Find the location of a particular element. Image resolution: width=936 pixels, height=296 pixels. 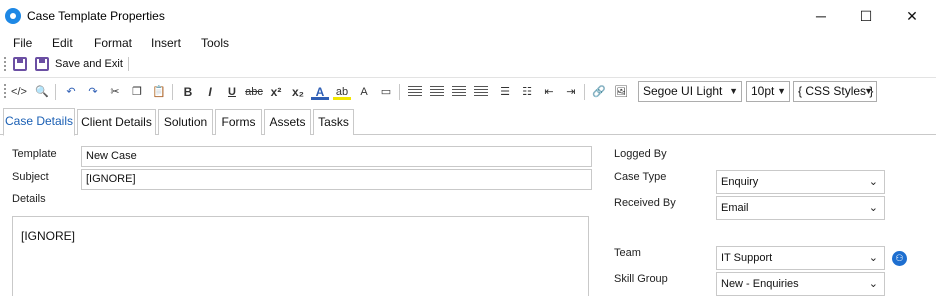

align-left-icon is located at coordinates (415, 91).